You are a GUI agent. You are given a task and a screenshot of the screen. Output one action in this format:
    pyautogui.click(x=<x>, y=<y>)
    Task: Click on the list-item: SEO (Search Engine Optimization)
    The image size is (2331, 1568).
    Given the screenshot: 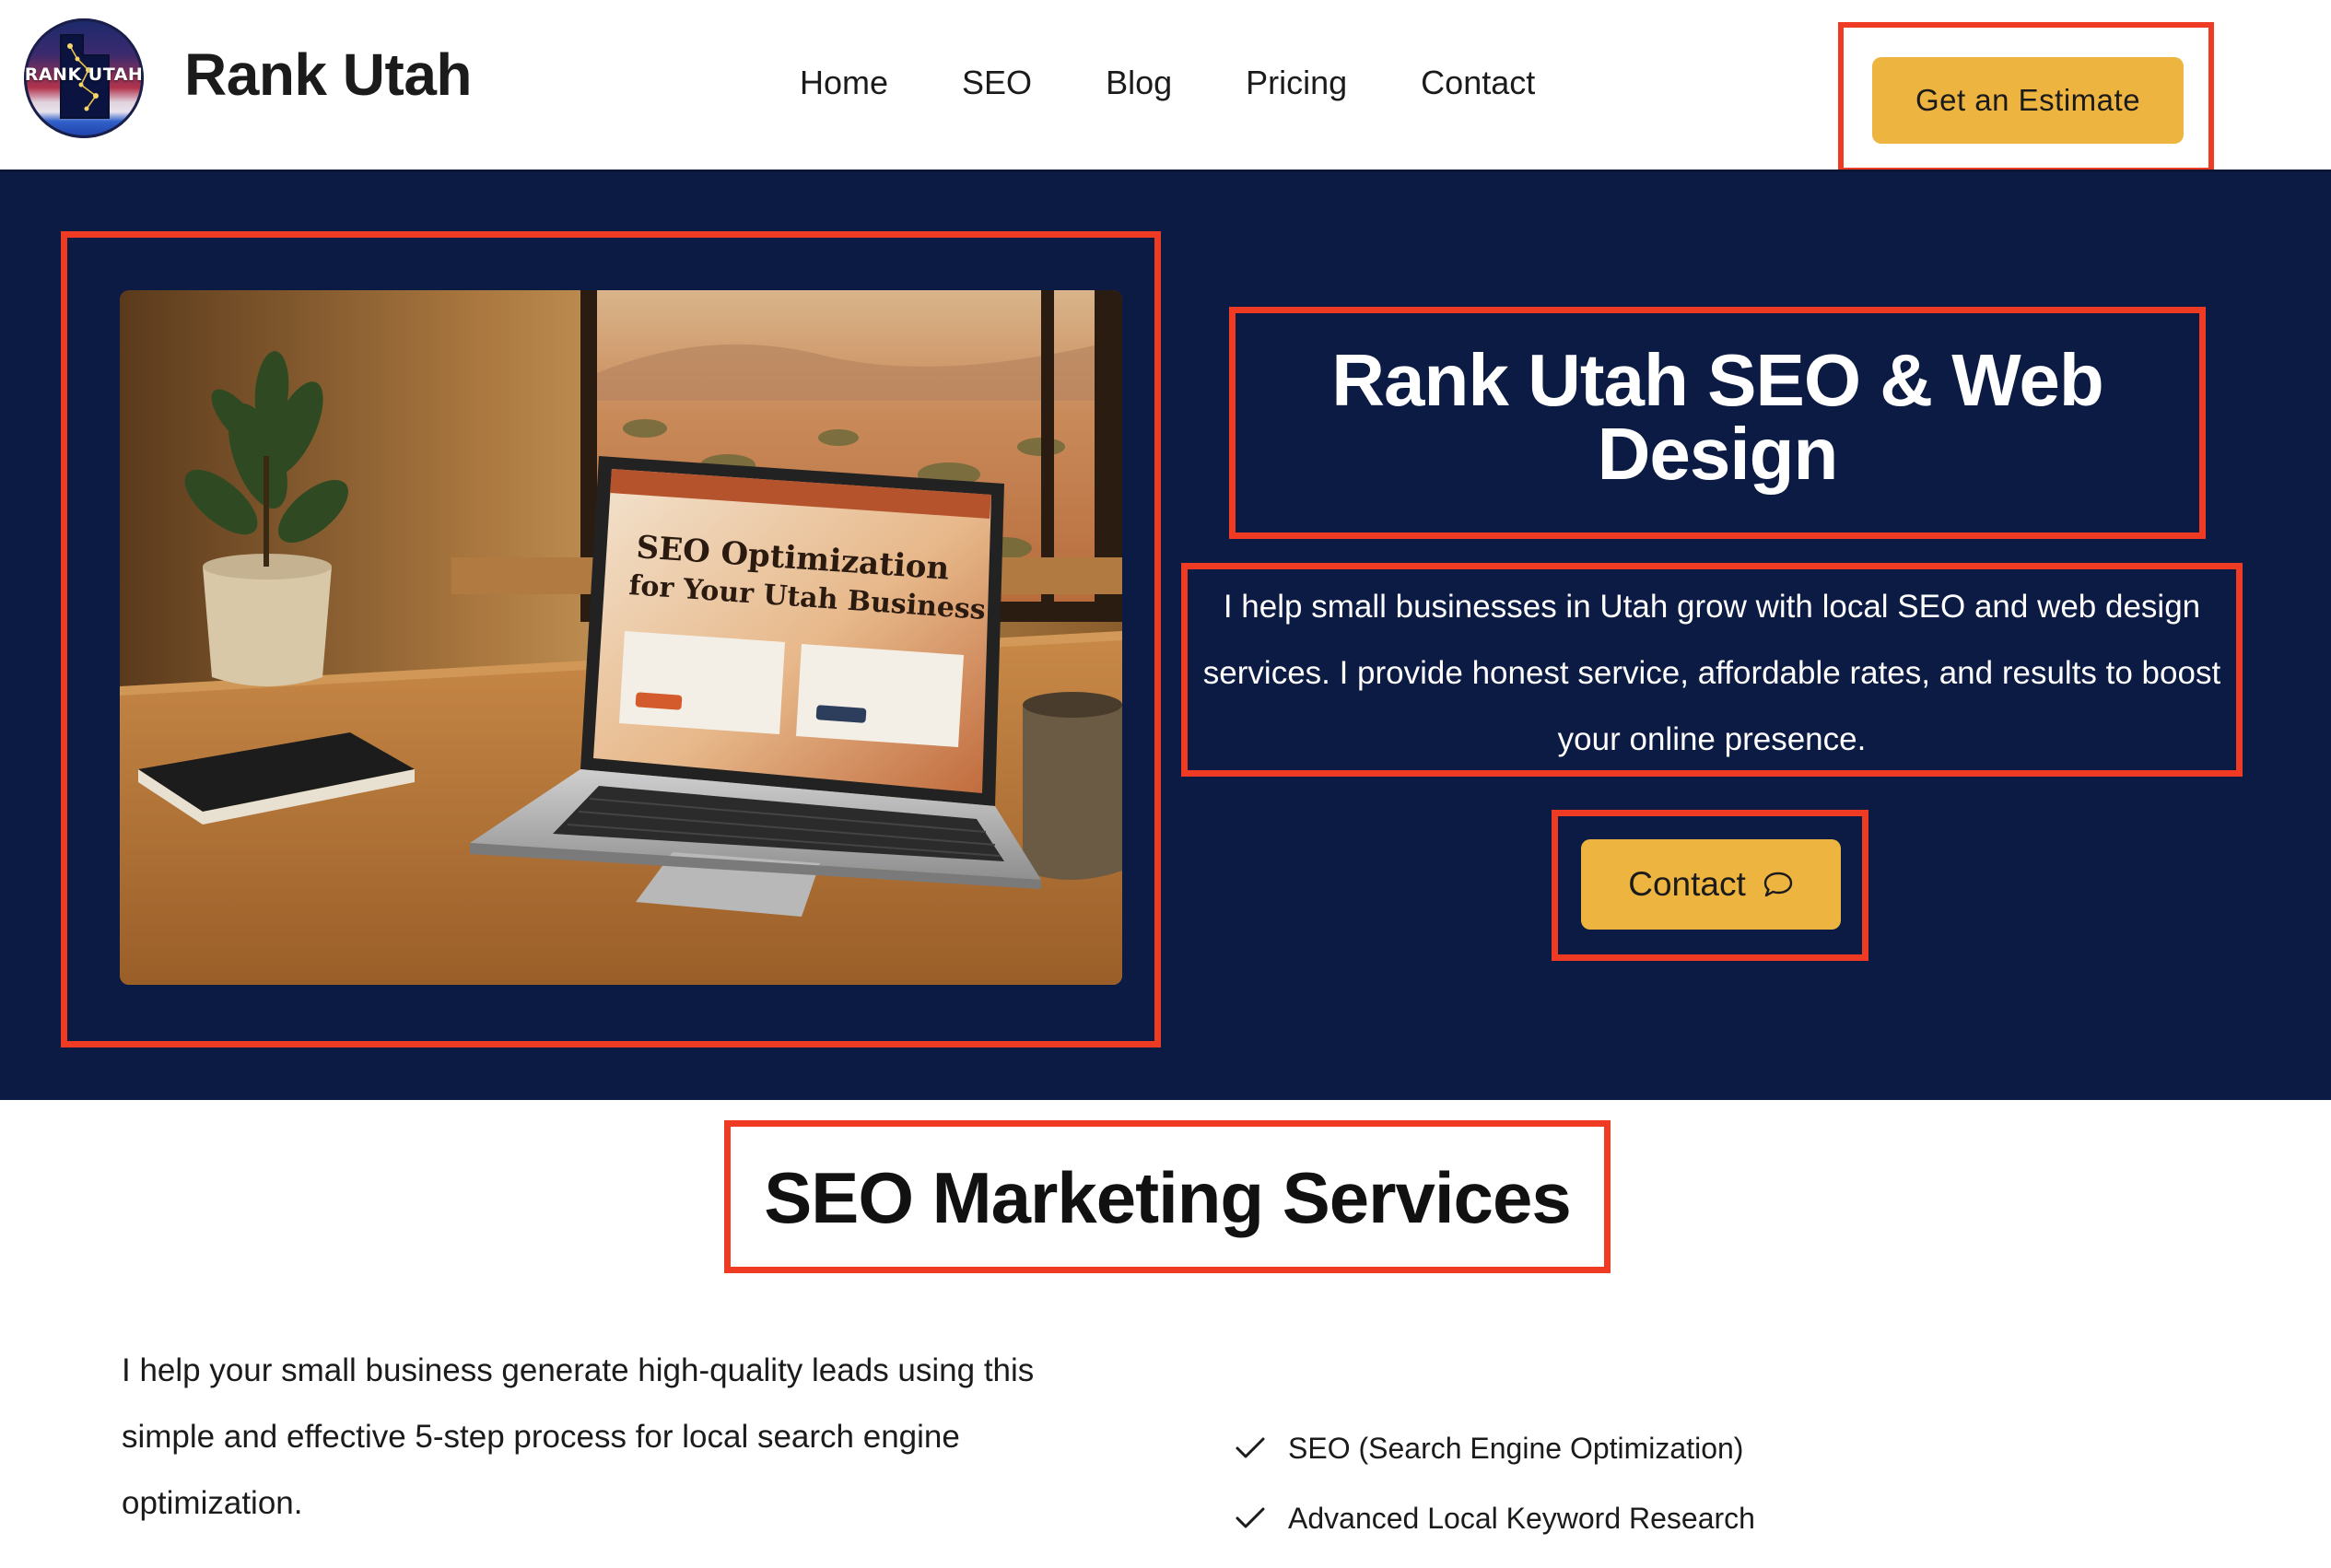 What is the action you would take?
    pyautogui.click(x=1495, y=1448)
    